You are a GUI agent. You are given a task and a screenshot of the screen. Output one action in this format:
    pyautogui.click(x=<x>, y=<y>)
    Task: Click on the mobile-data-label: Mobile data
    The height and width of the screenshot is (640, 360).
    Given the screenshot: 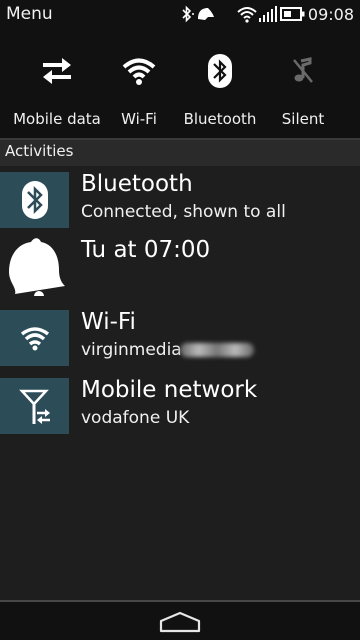 What is the action you would take?
    pyautogui.click(x=57, y=119)
    